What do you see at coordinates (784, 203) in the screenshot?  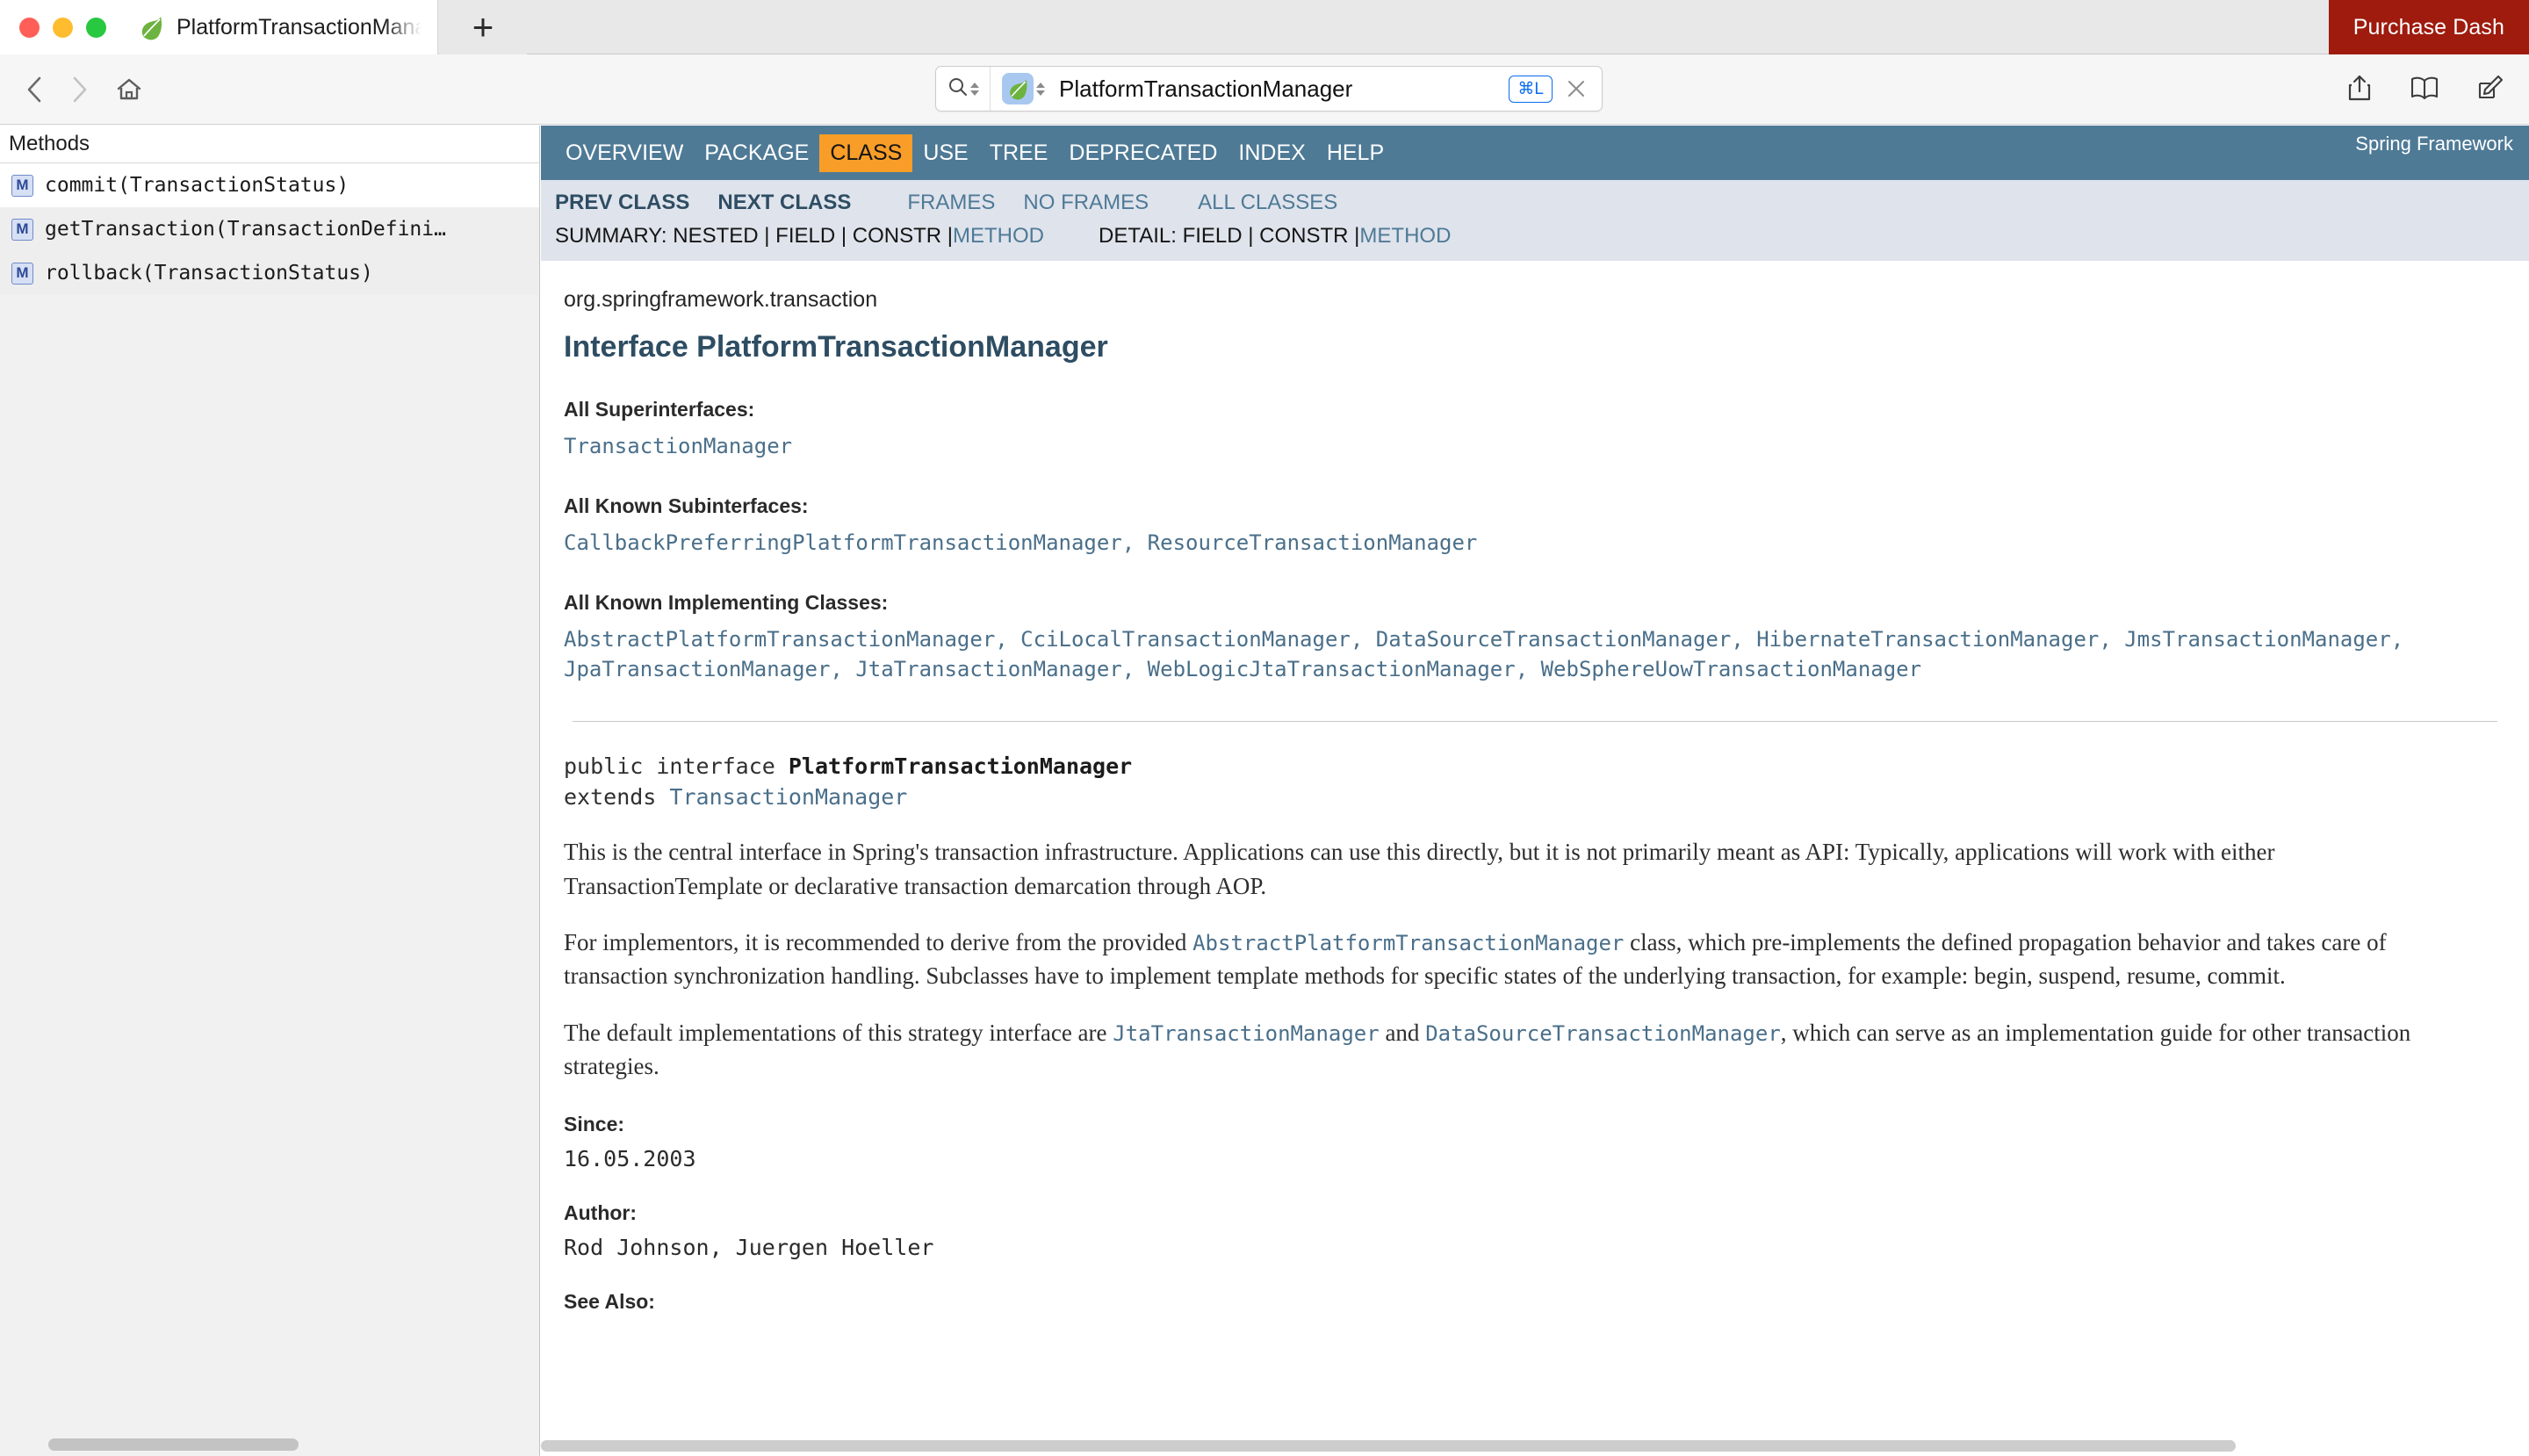 I see `next-class-link: NEXT CLASS` at bounding box center [784, 203].